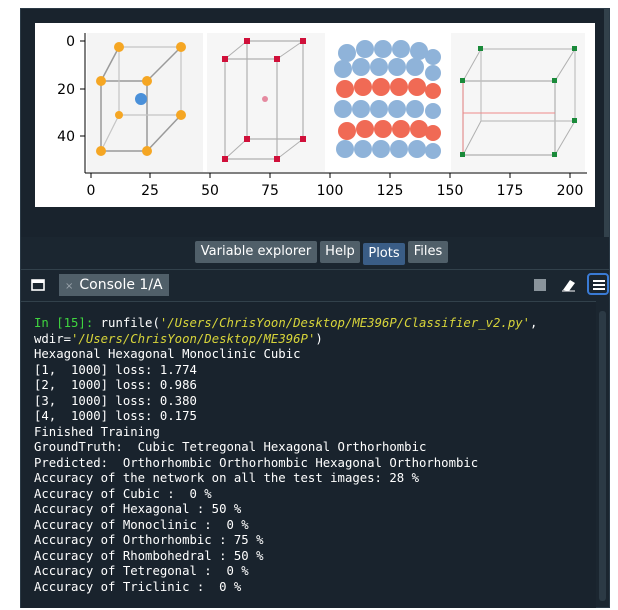 The height and width of the screenshot is (610, 618). Describe the element at coordinates (66, 137) in the screenshot. I see `y-tick-label: 40` at that location.